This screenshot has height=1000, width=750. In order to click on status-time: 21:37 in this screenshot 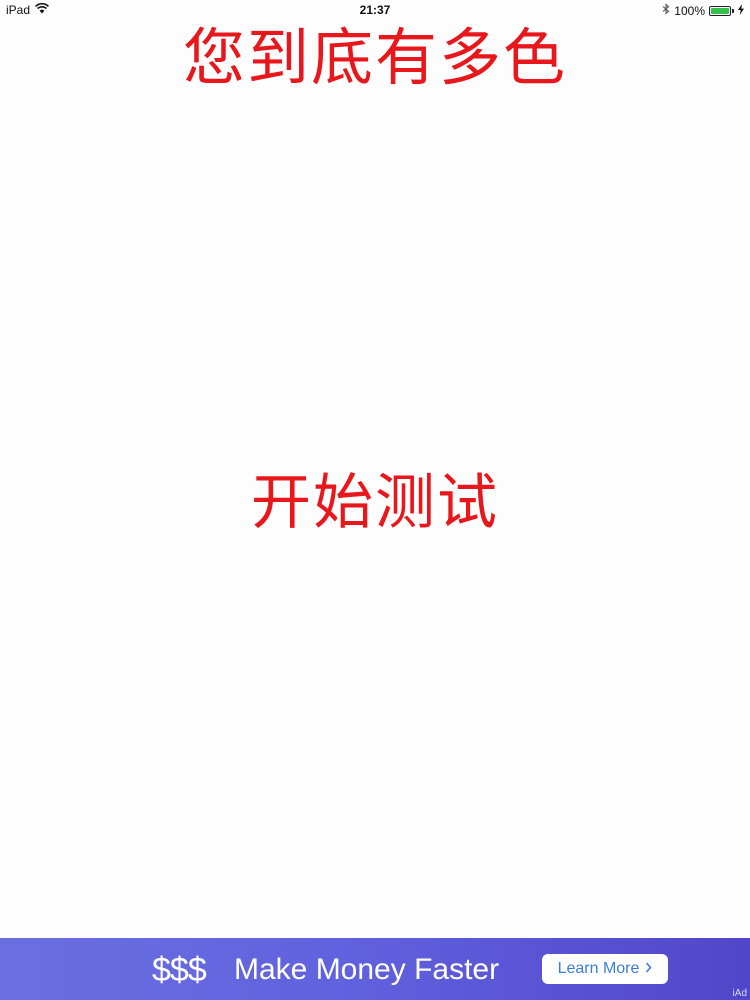, I will do `click(375, 10)`.